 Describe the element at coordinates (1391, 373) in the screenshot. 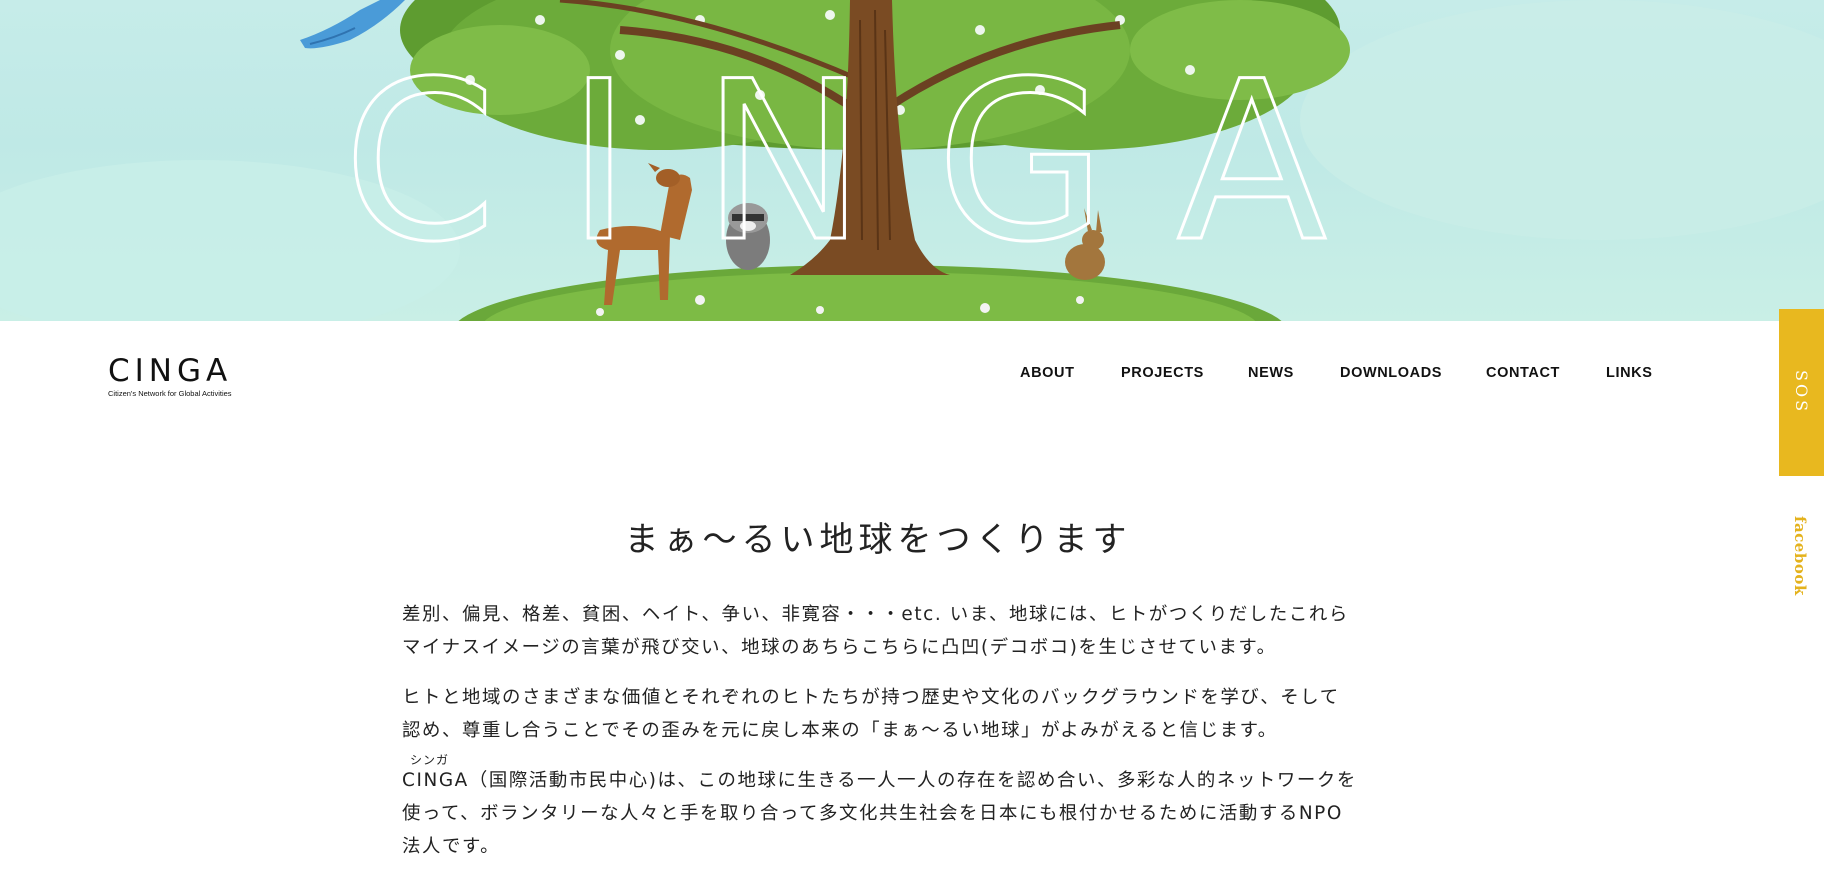

I see `nav-downloads: DOWNLOADS` at that location.